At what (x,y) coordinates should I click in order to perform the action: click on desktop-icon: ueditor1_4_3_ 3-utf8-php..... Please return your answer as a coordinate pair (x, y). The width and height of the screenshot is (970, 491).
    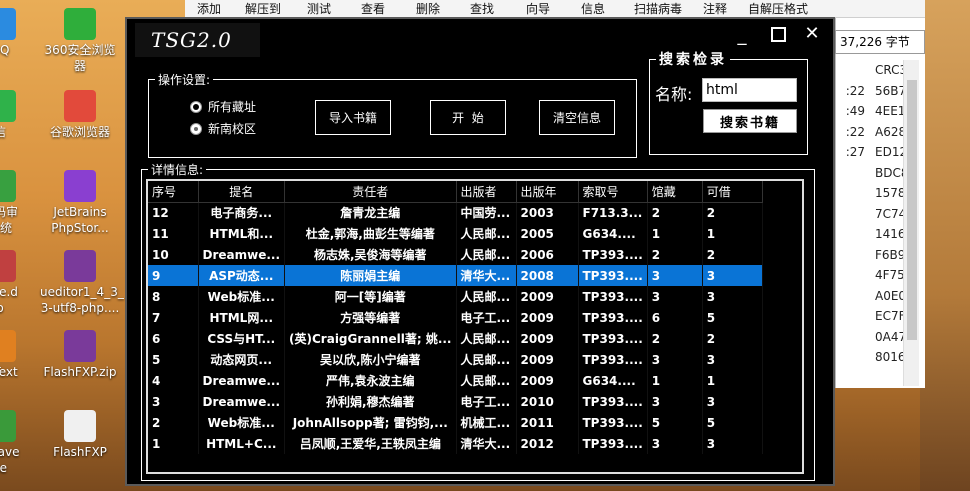
    Looking at the image, I should click on (82, 283).